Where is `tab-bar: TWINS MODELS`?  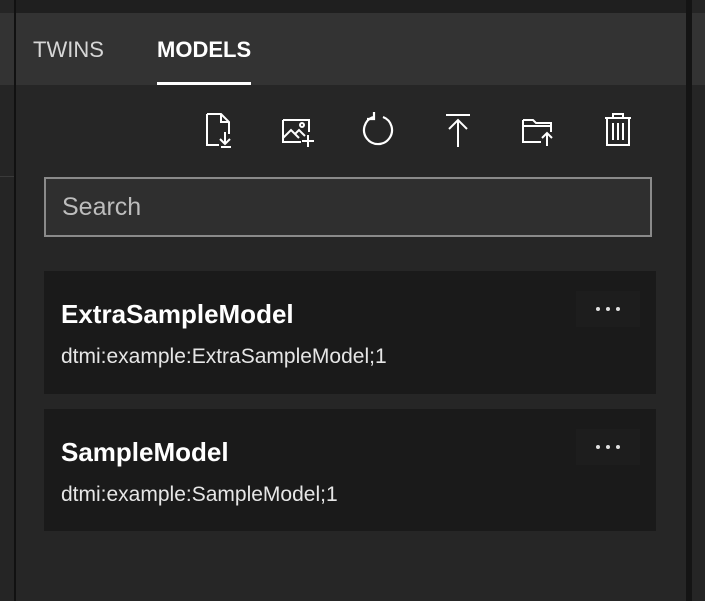 tab-bar: TWINS MODELS is located at coordinates (351, 49).